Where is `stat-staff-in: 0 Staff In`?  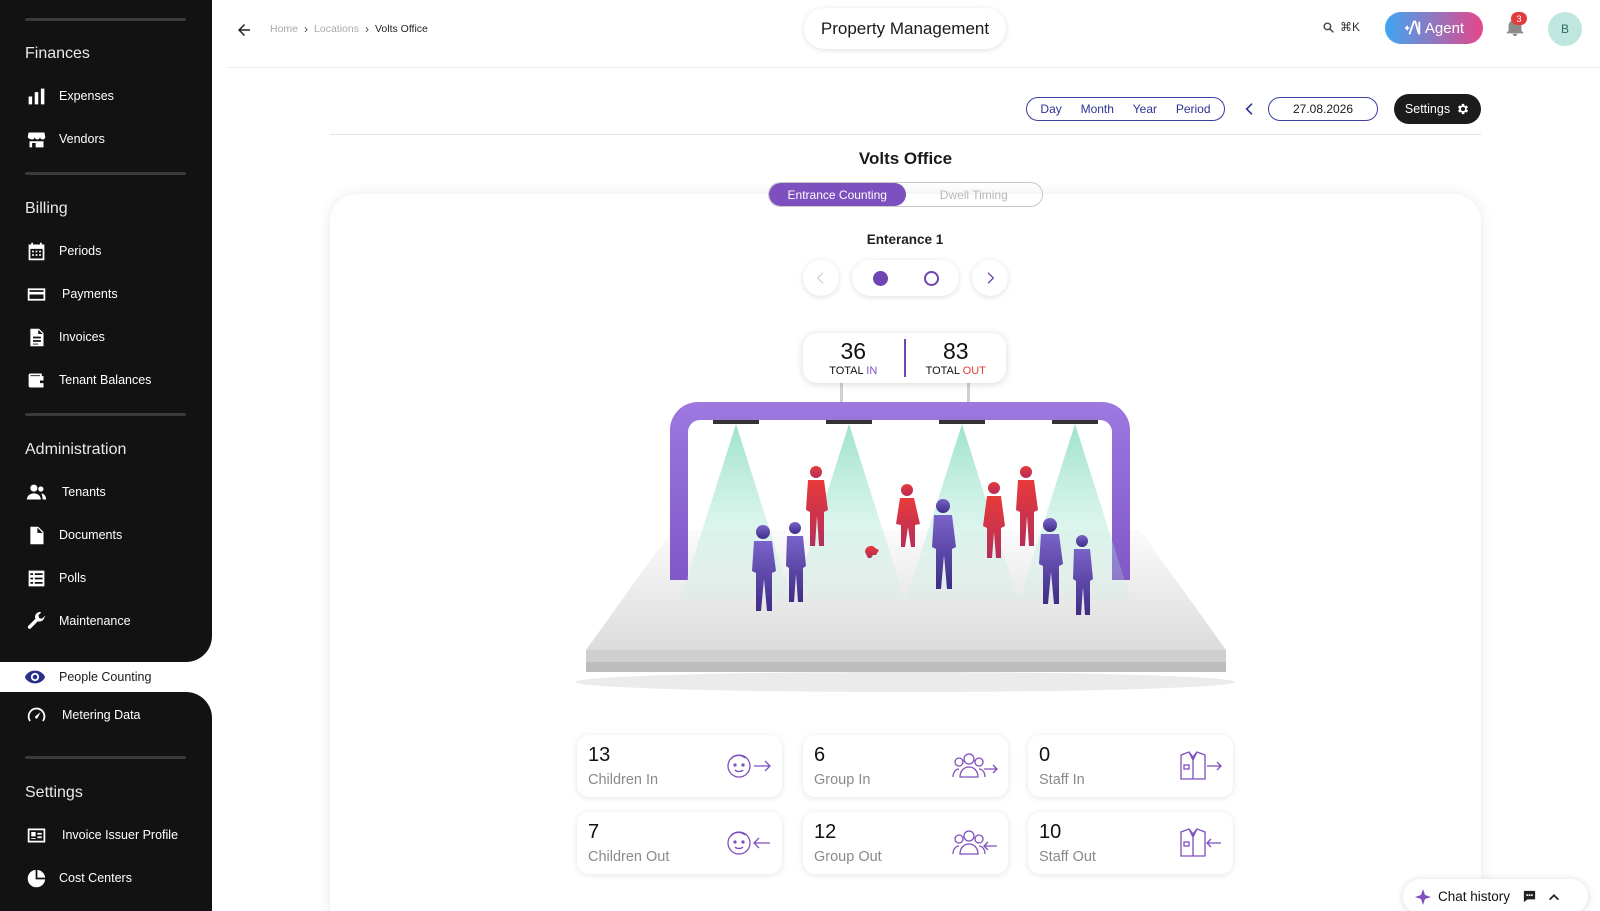
stat-staff-in: 0 Staff In is located at coordinates (1130, 766).